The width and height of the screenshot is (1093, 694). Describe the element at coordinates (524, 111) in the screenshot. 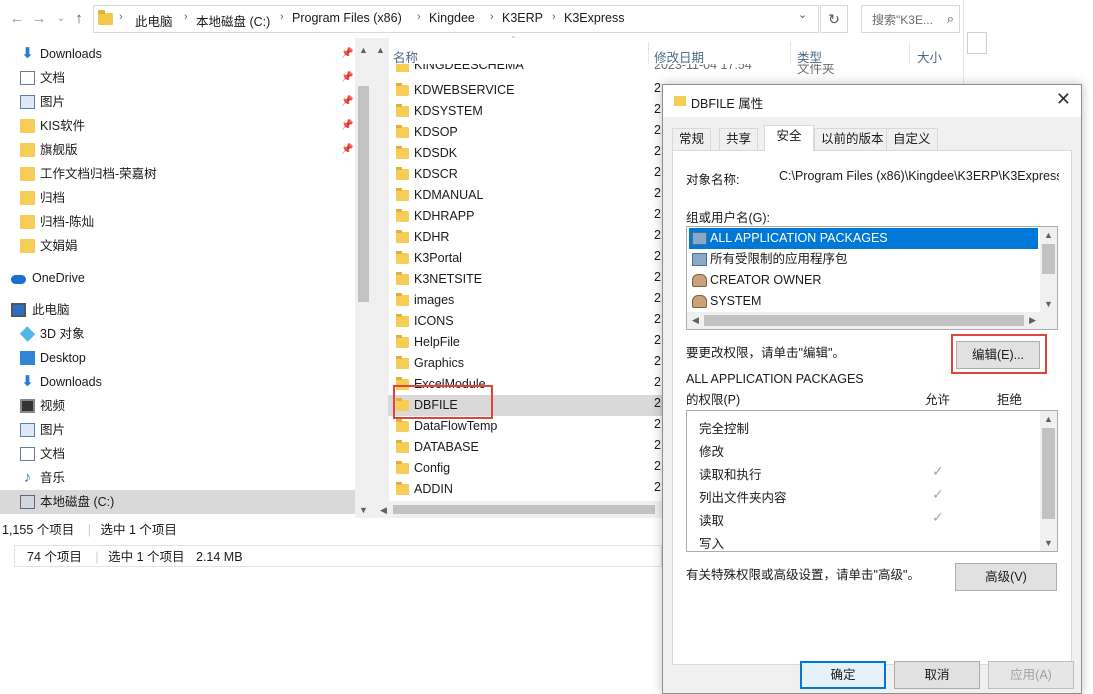

I see `file-row: KDSYSTEM` at that location.